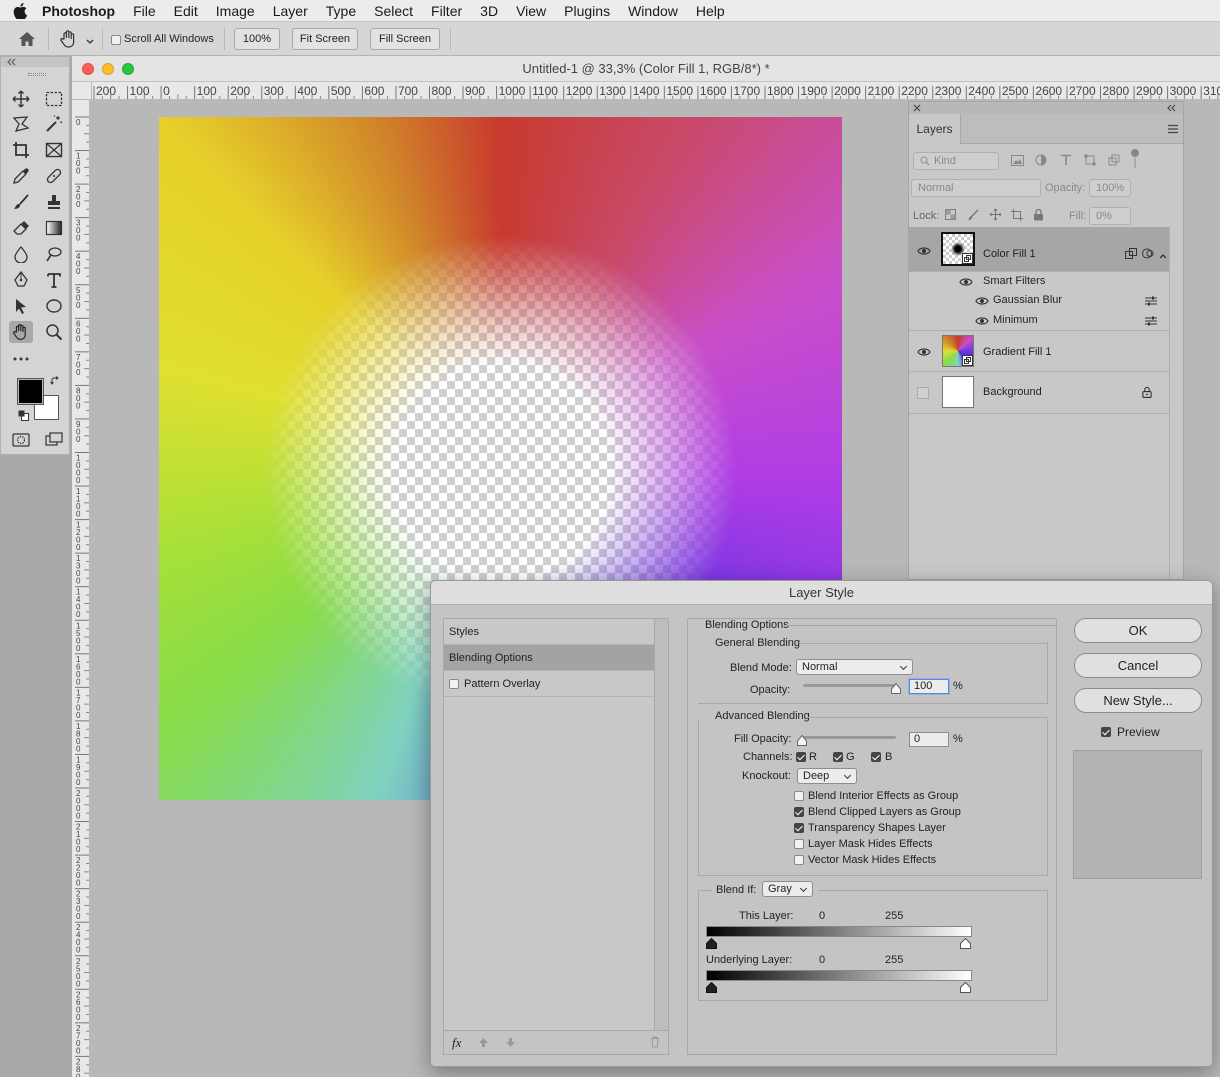 The image size is (1220, 1077). I want to click on default-colors-icon, so click(23, 417).